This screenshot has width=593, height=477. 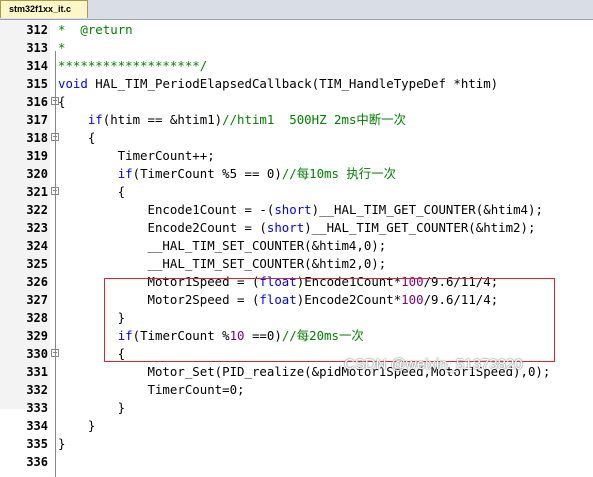 I want to click on code-text: __HAL_TIM_SET_COUNTER(&htim4,0);, so click(x=222, y=246).